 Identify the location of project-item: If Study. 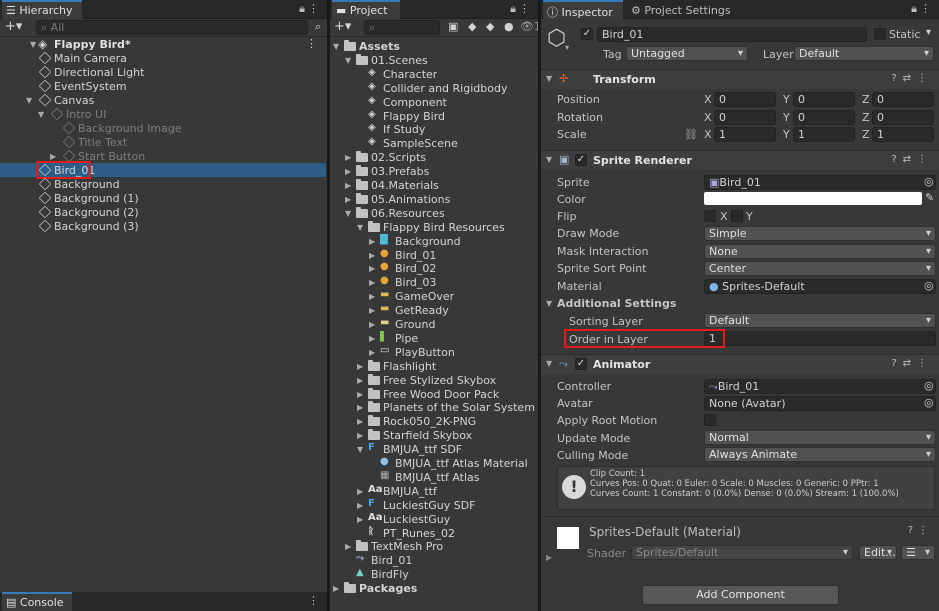
(404, 129).